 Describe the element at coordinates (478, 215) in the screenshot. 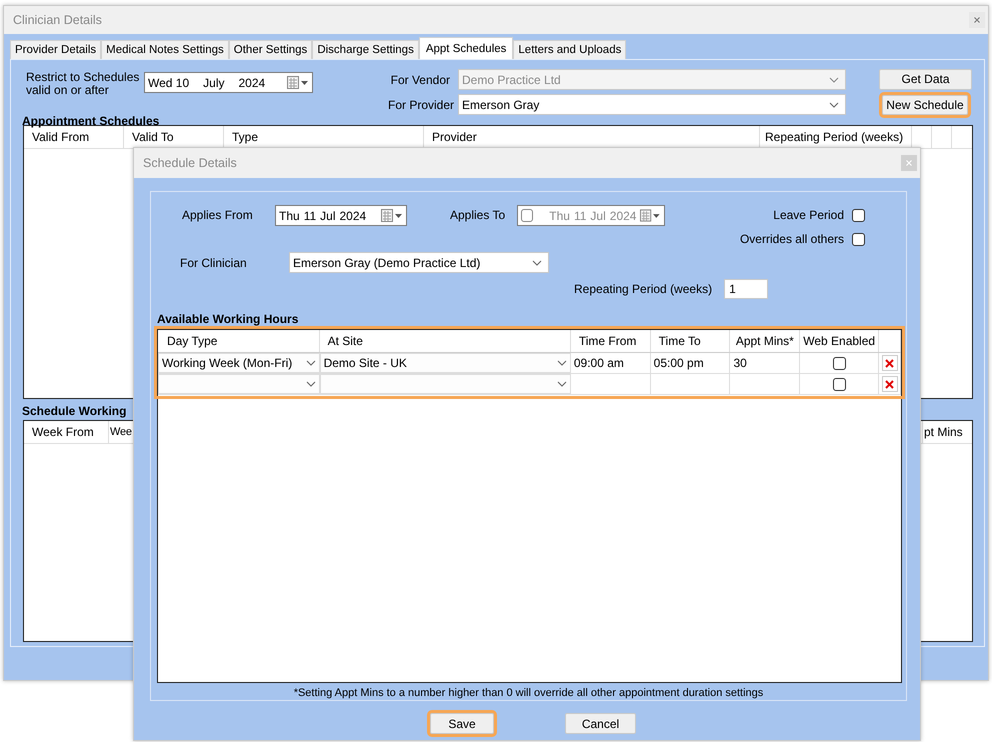

I see `field-label: Applies To` at that location.